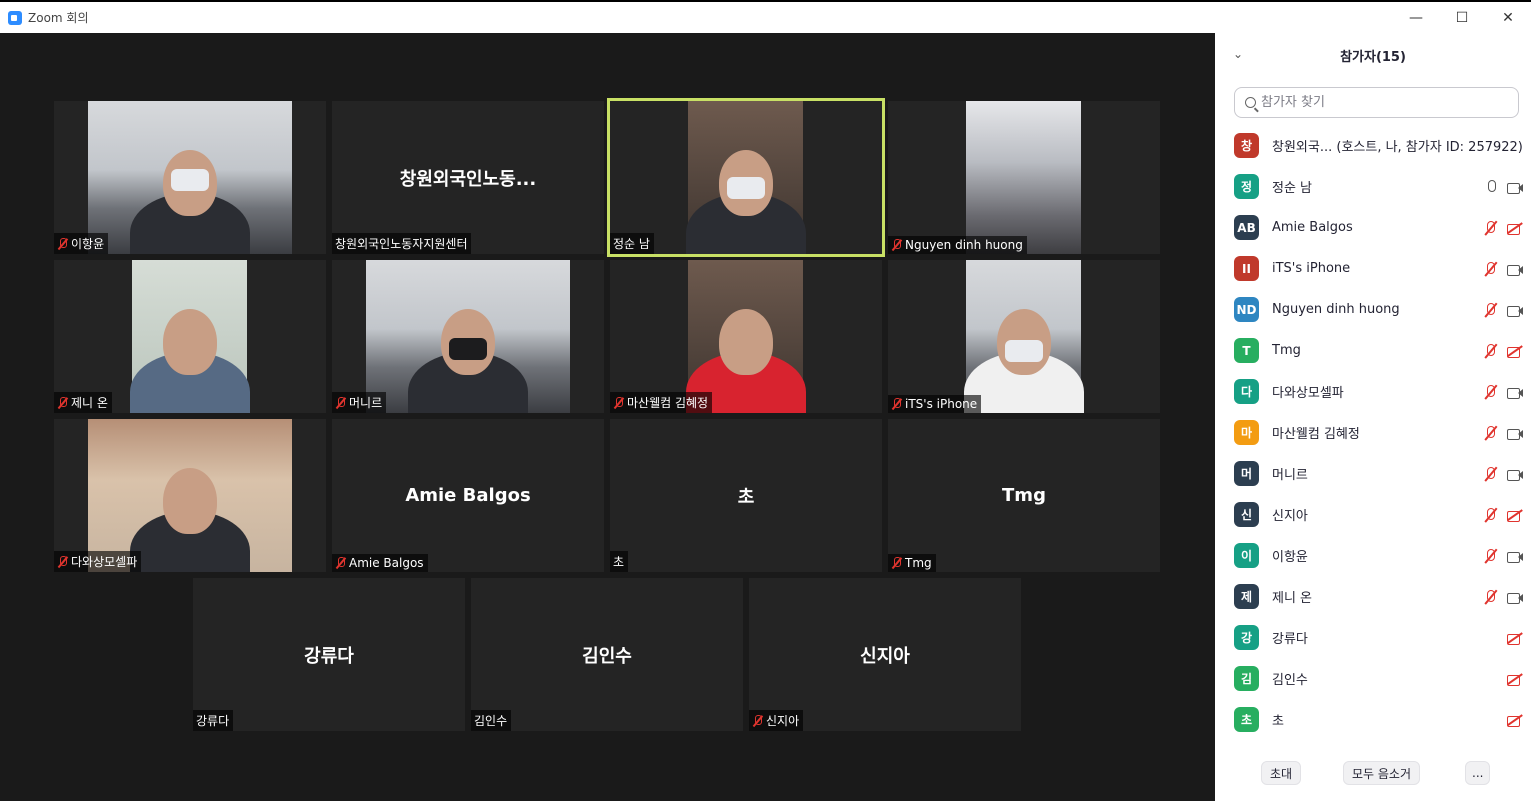 This screenshot has width=1531, height=801. What do you see at coordinates (1281, 773) in the screenshot?
I see `invite-button: 초대` at bounding box center [1281, 773].